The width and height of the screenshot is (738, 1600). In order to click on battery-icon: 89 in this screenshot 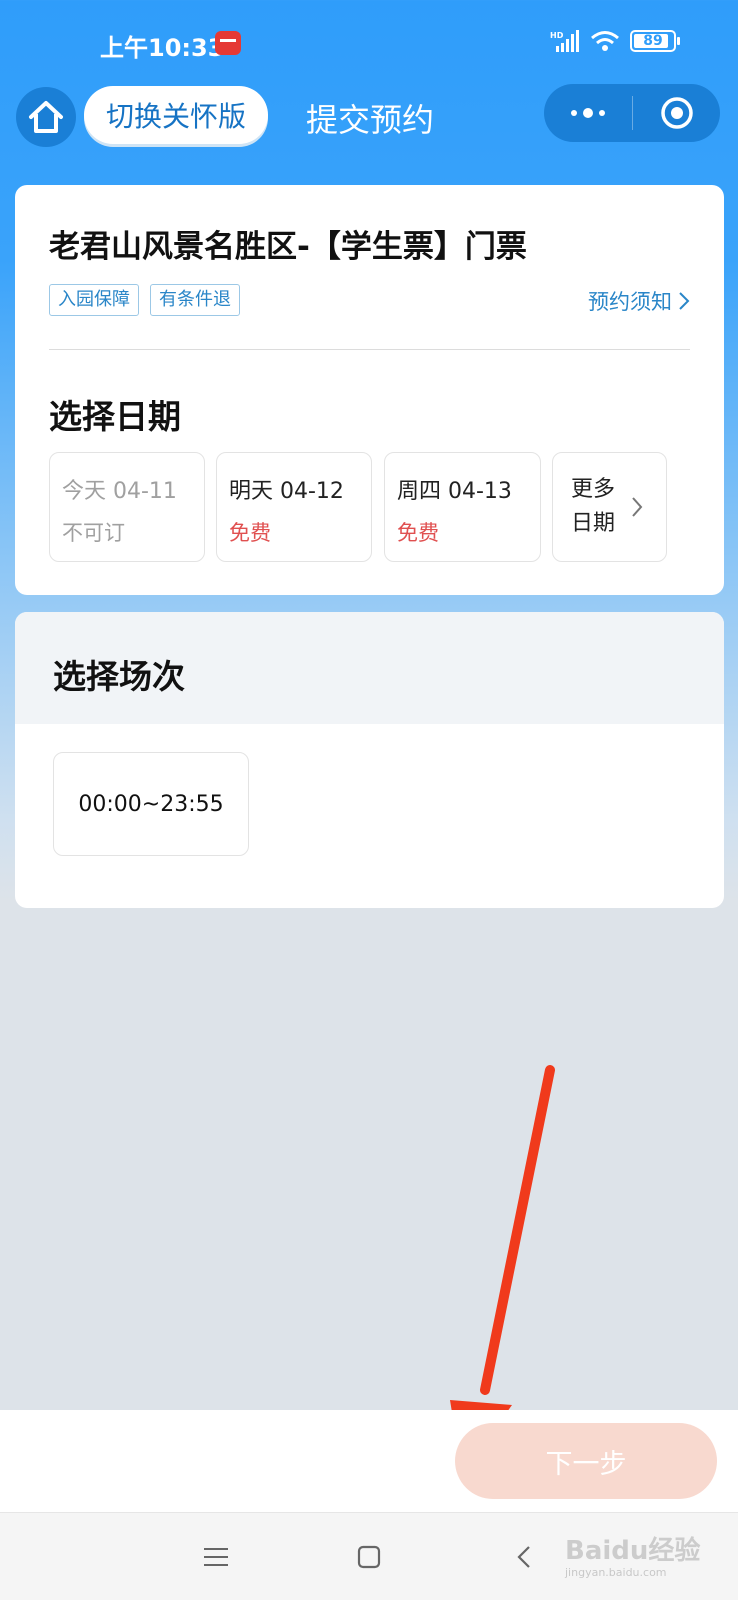, I will do `click(655, 41)`.